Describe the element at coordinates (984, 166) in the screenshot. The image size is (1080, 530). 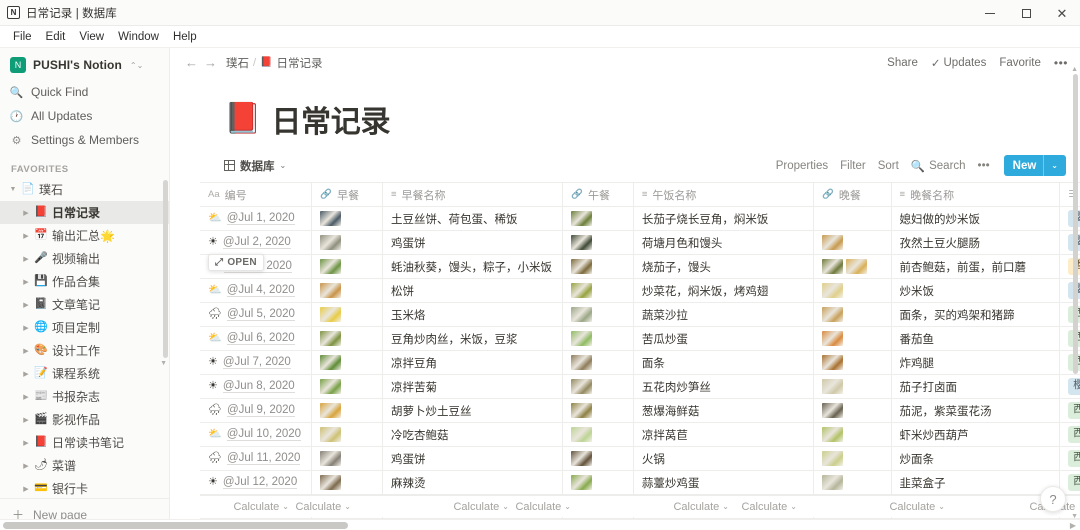
I see `view-more-button: •••` at that location.